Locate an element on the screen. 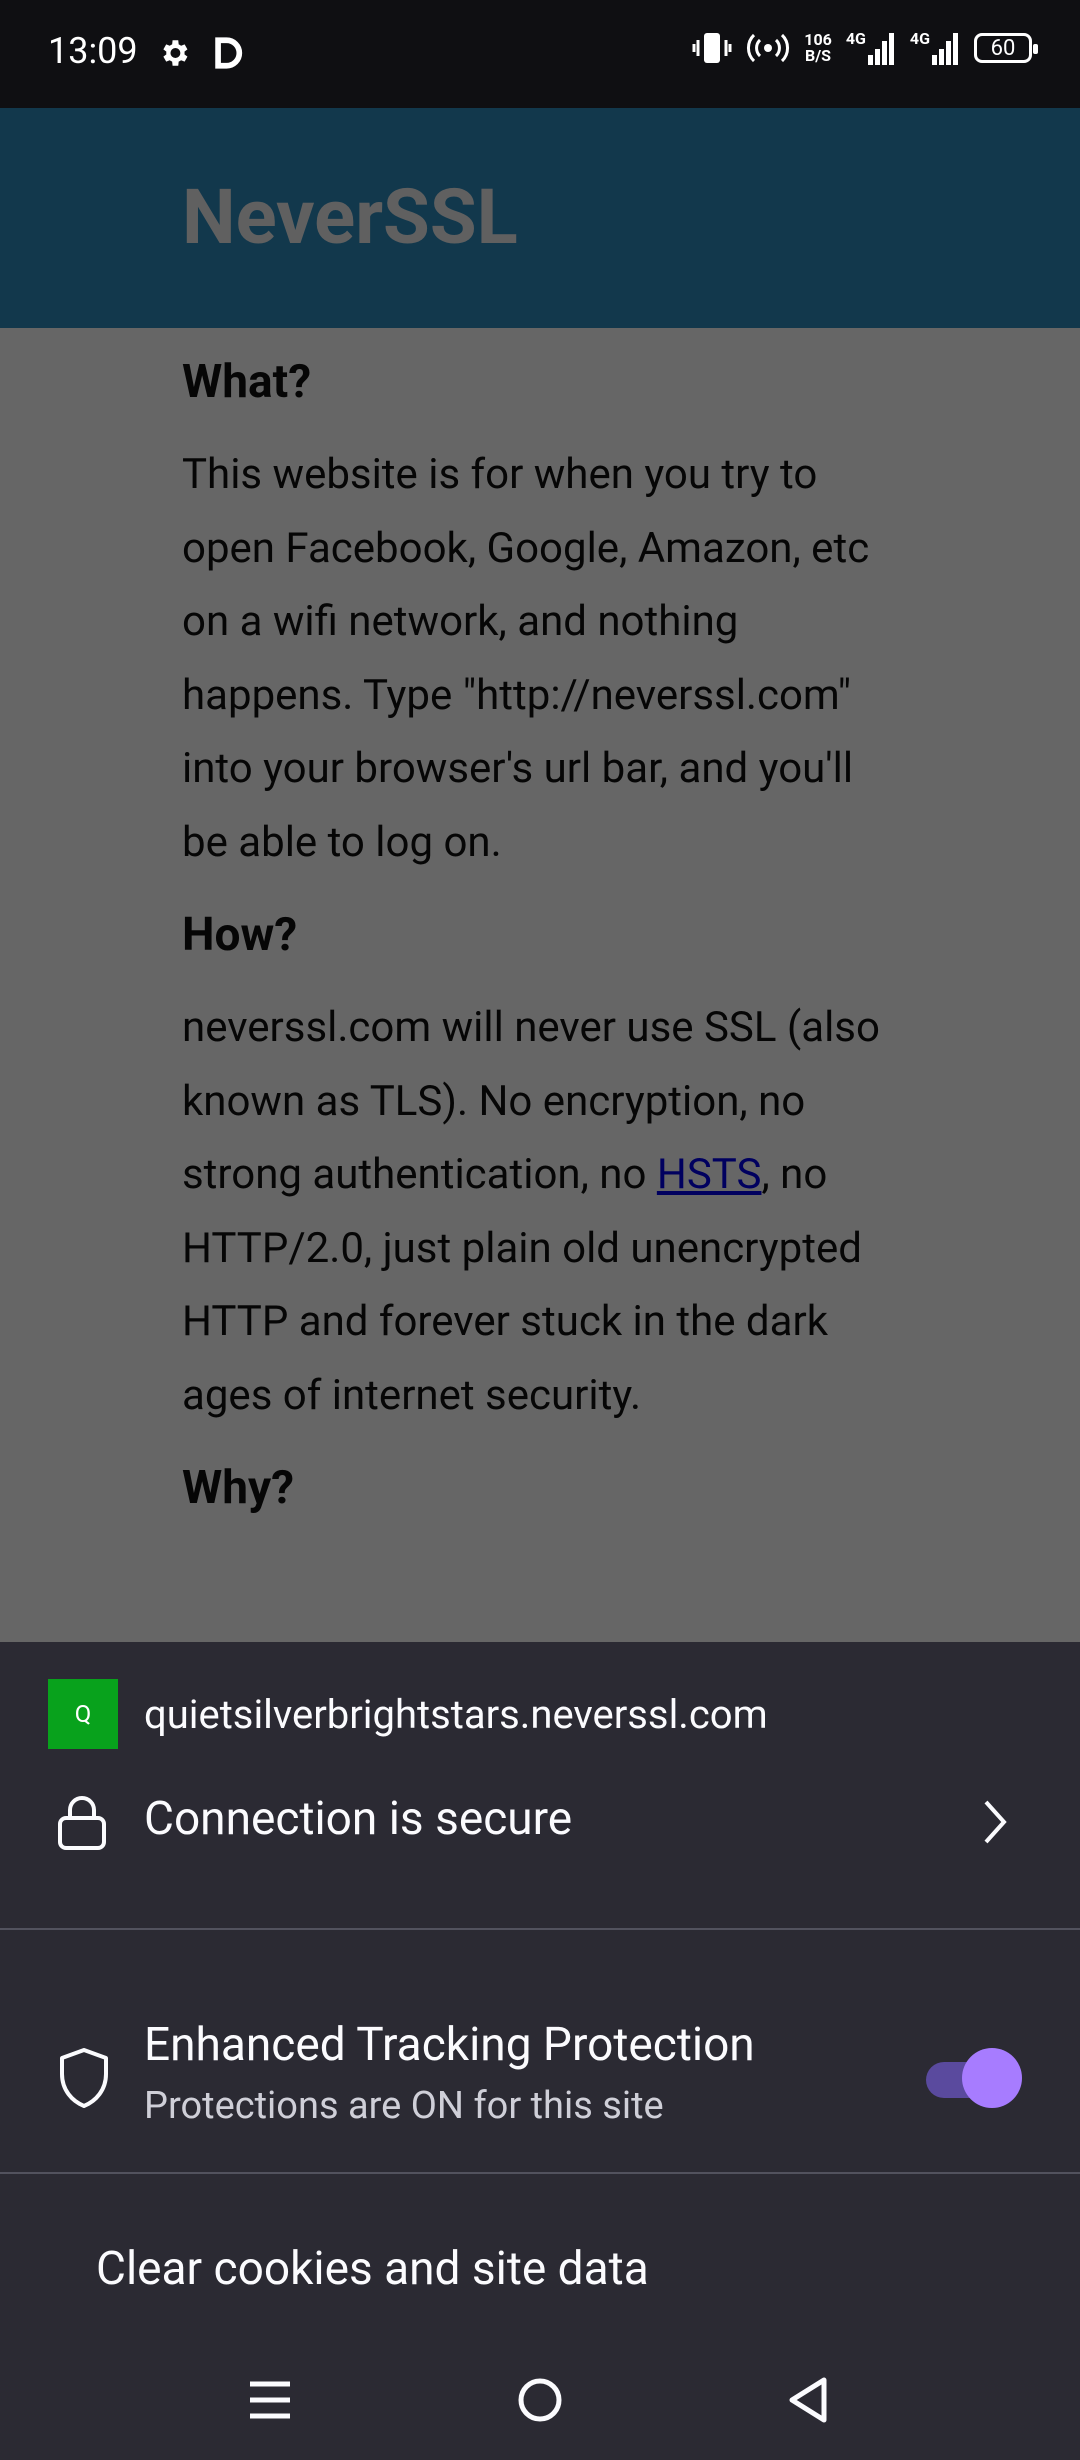 This screenshot has height=2460, width=1080. home-icon is located at coordinates (540, 2400).